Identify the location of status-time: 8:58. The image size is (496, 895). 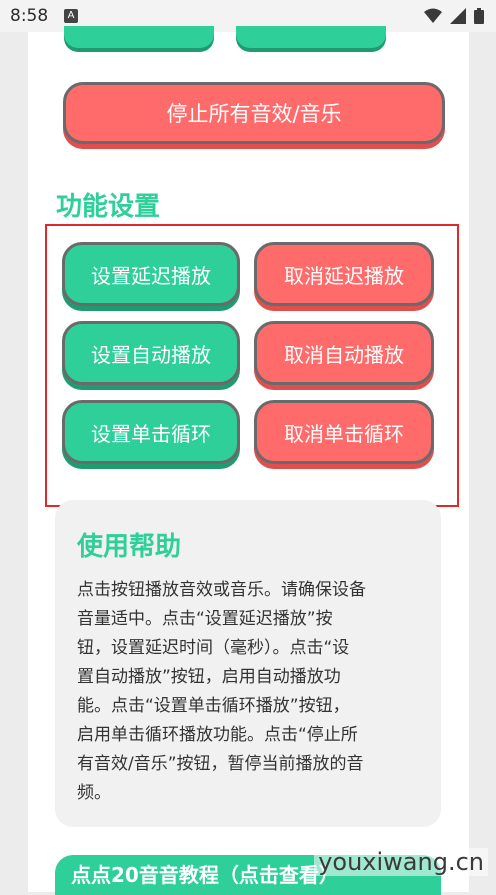
(29, 16).